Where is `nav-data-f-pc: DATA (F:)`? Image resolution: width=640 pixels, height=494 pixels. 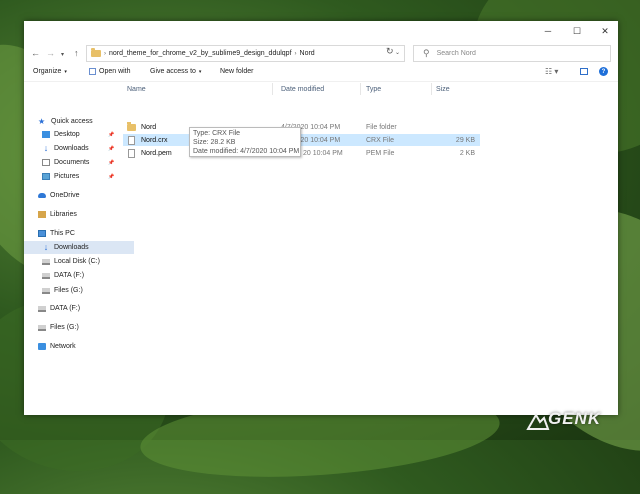
nav-data-f-pc: DATA (F:) is located at coordinates (79, 275).